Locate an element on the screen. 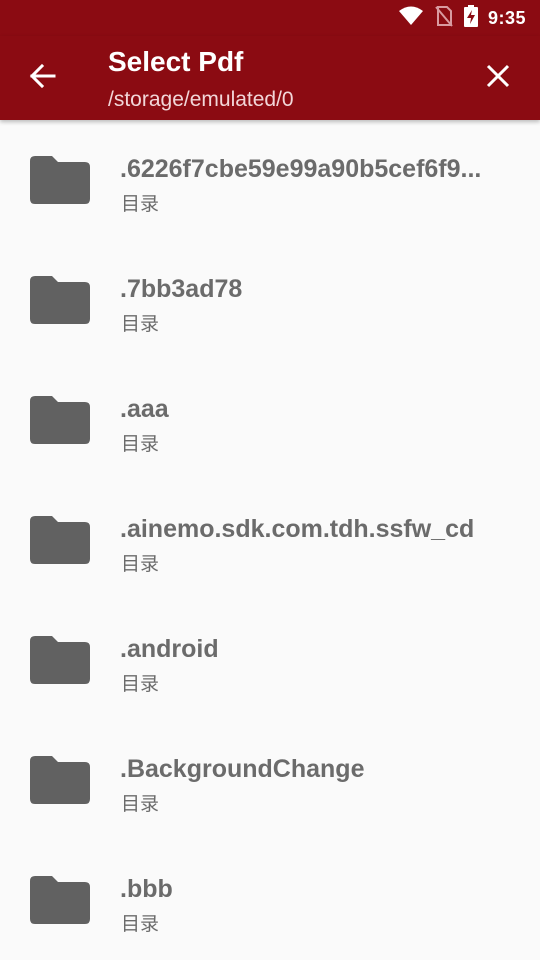  back-button is located at coordinates (42, 78).